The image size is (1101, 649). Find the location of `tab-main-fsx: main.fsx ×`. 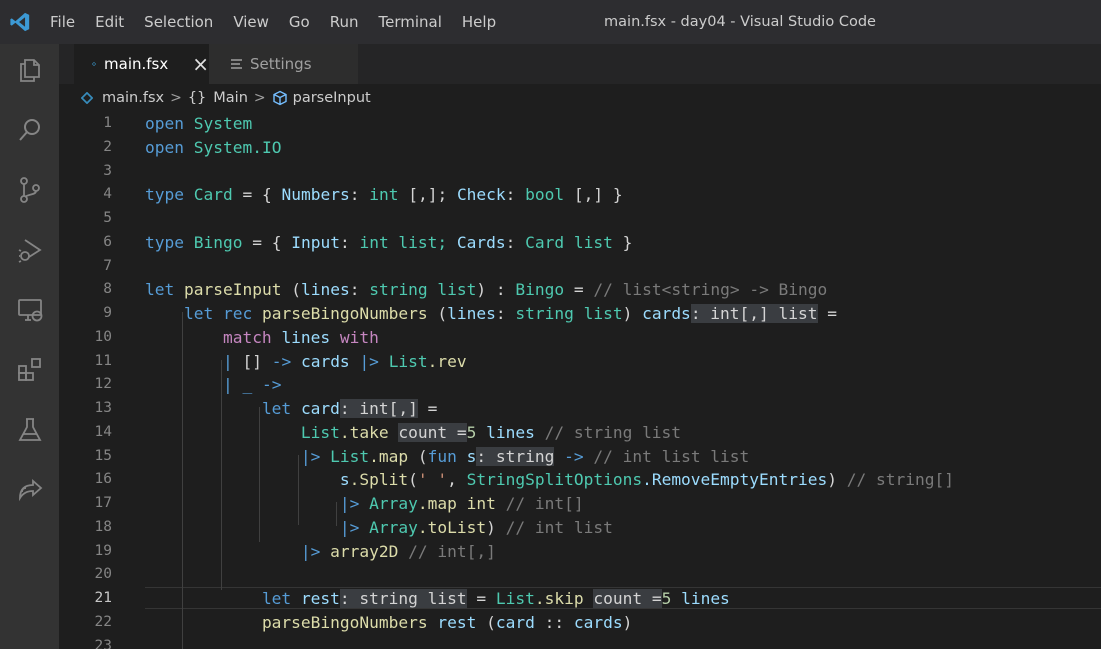

tab-main-fsx: main.fsx × is located at coordinates (141, 64).